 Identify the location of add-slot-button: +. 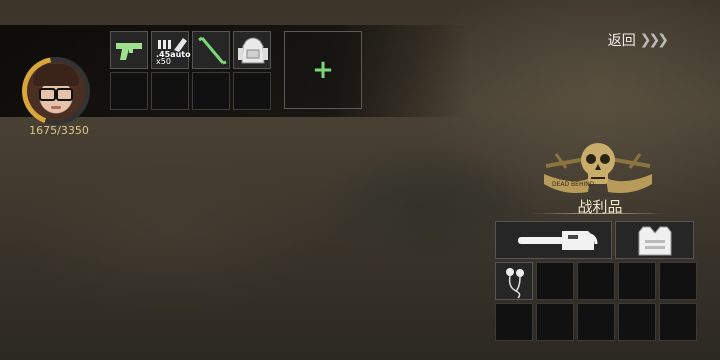
(323, 70).